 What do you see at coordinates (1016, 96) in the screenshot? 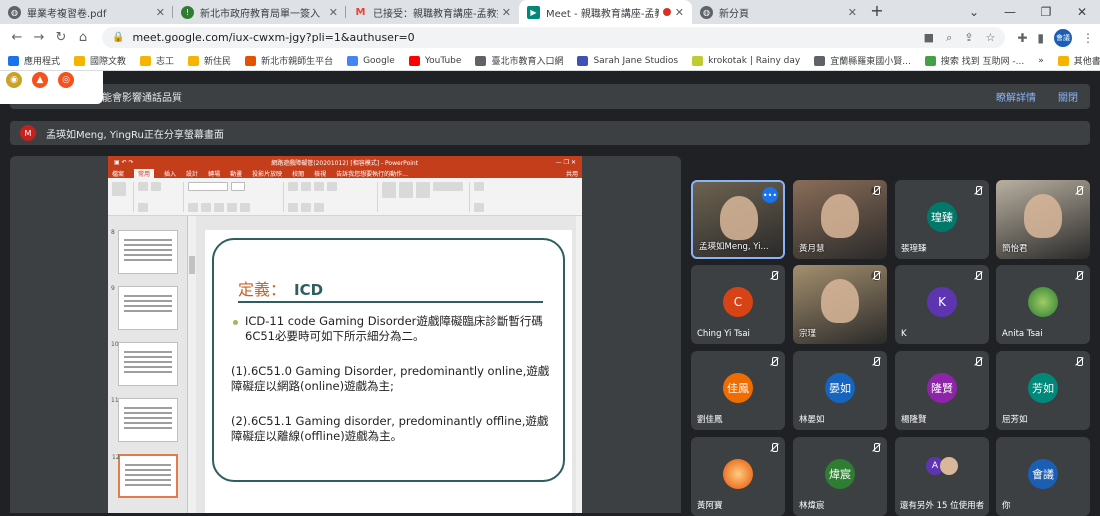
I see `learn-more-link: 瞭解詳情` at bounding box center [1016, 96].